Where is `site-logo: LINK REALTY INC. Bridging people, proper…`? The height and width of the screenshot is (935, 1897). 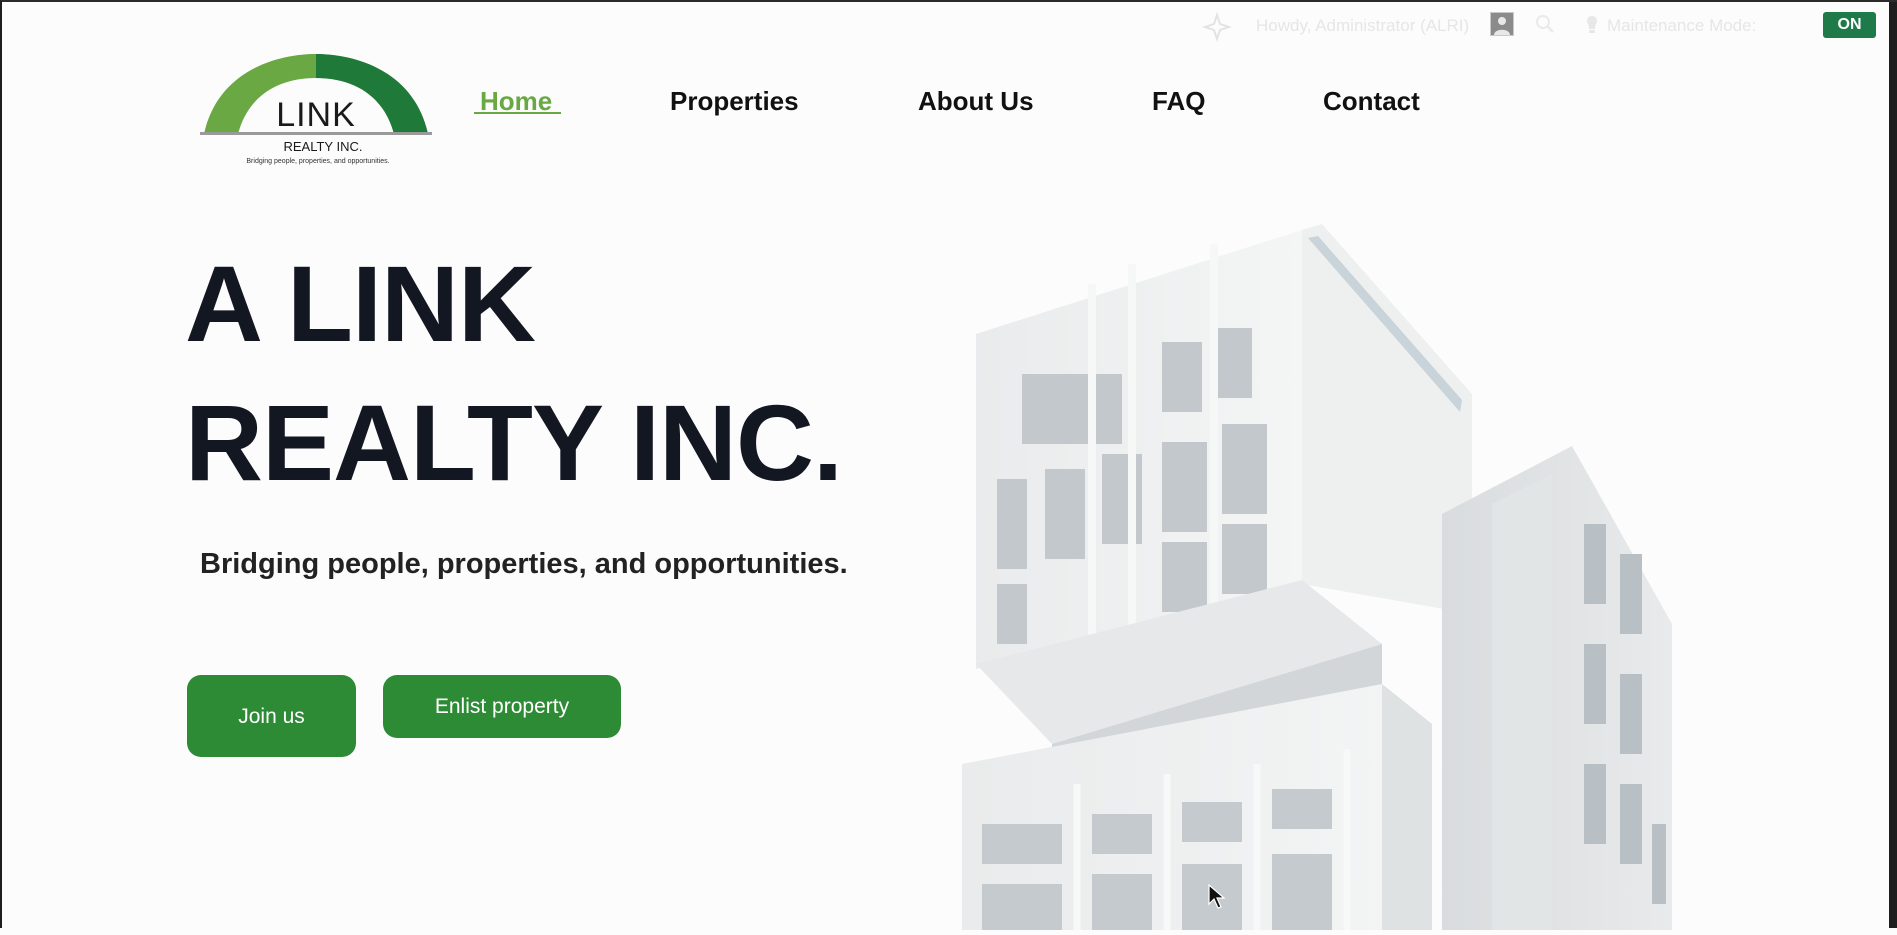 site-logo: LINK REALTY INC. Bridging people, proper… is located at coordinates (316, 109).